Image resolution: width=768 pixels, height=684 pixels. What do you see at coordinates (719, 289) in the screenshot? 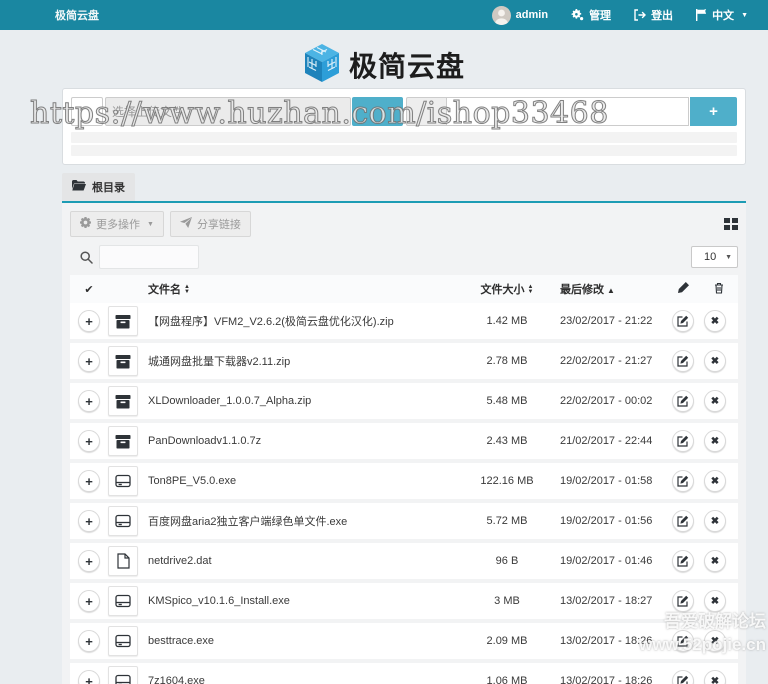
I see `trash-icon` at bounding box center [719, 289].